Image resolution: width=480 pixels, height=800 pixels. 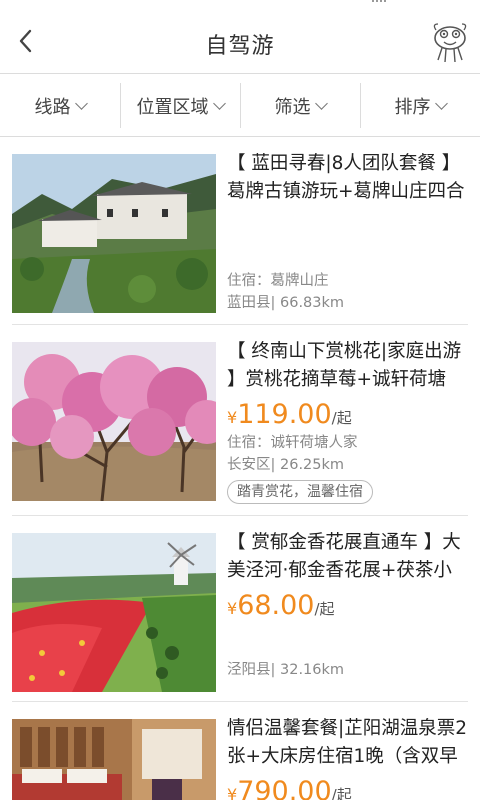 What do you see at coordinates (300, 492) in the screenshot?
I see `tour-tag: 踏青赏花，温馨住宿` at bounding box center [300, 492].